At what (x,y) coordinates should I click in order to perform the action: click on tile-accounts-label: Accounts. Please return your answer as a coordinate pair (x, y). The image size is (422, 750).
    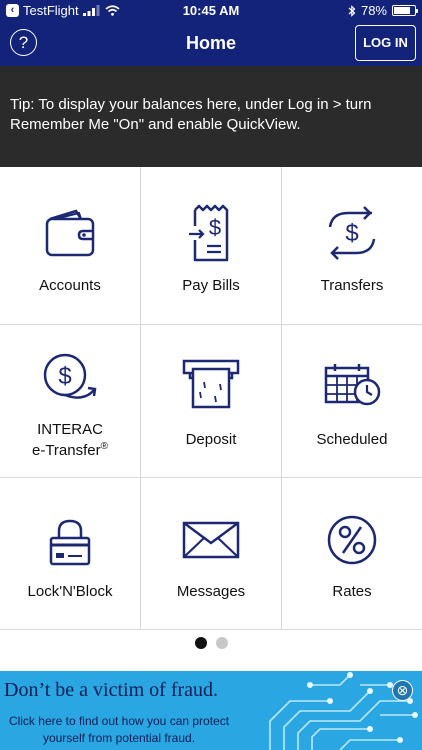
    Looking at the image, I should click on (70, 285).